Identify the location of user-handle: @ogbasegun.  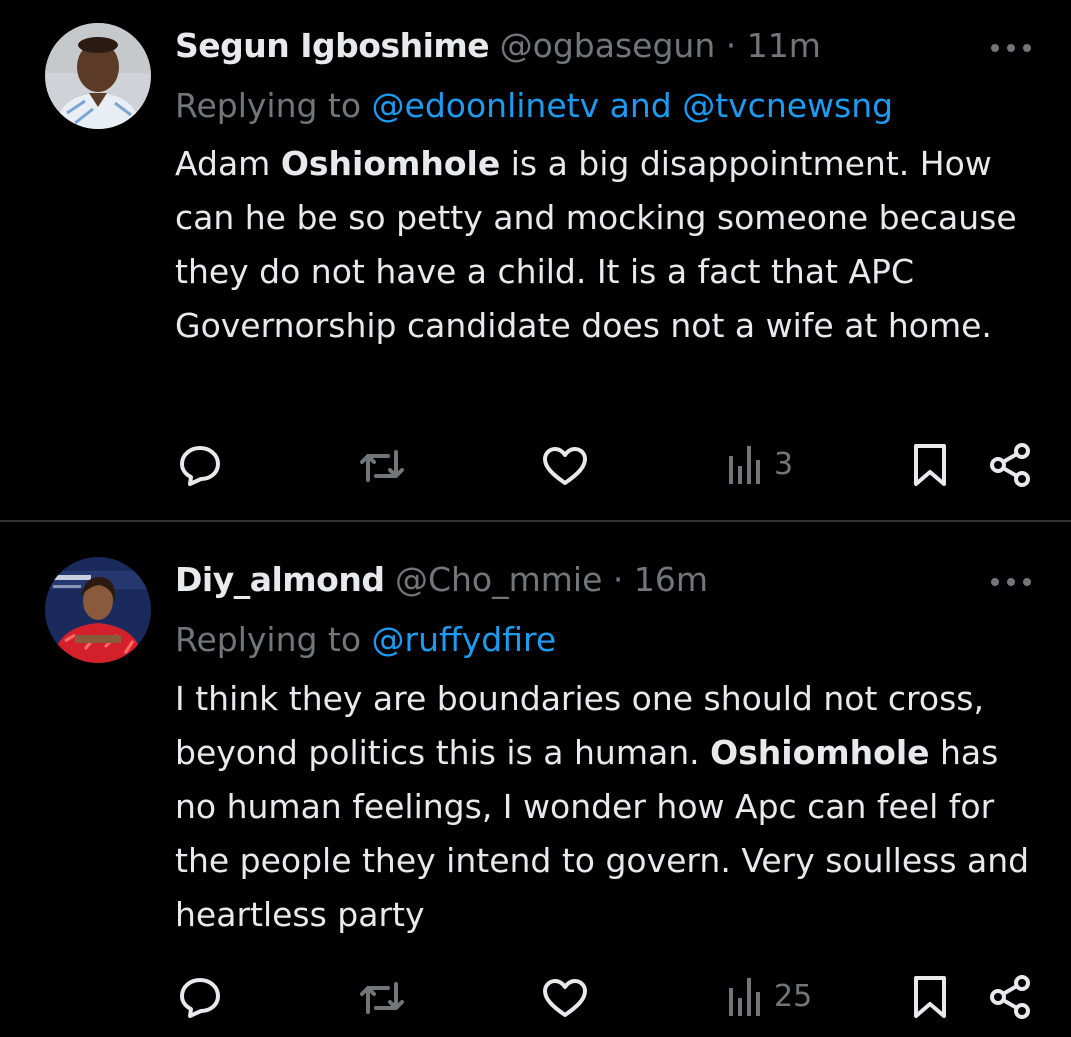
(608, 45).